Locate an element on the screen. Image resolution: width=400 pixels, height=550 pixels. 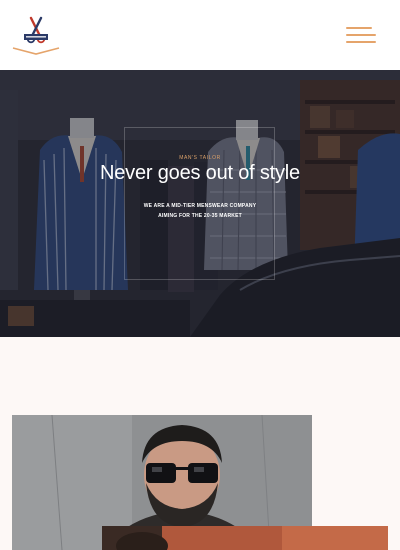
hamburger-menu-button is located at coordinates (360, 35).